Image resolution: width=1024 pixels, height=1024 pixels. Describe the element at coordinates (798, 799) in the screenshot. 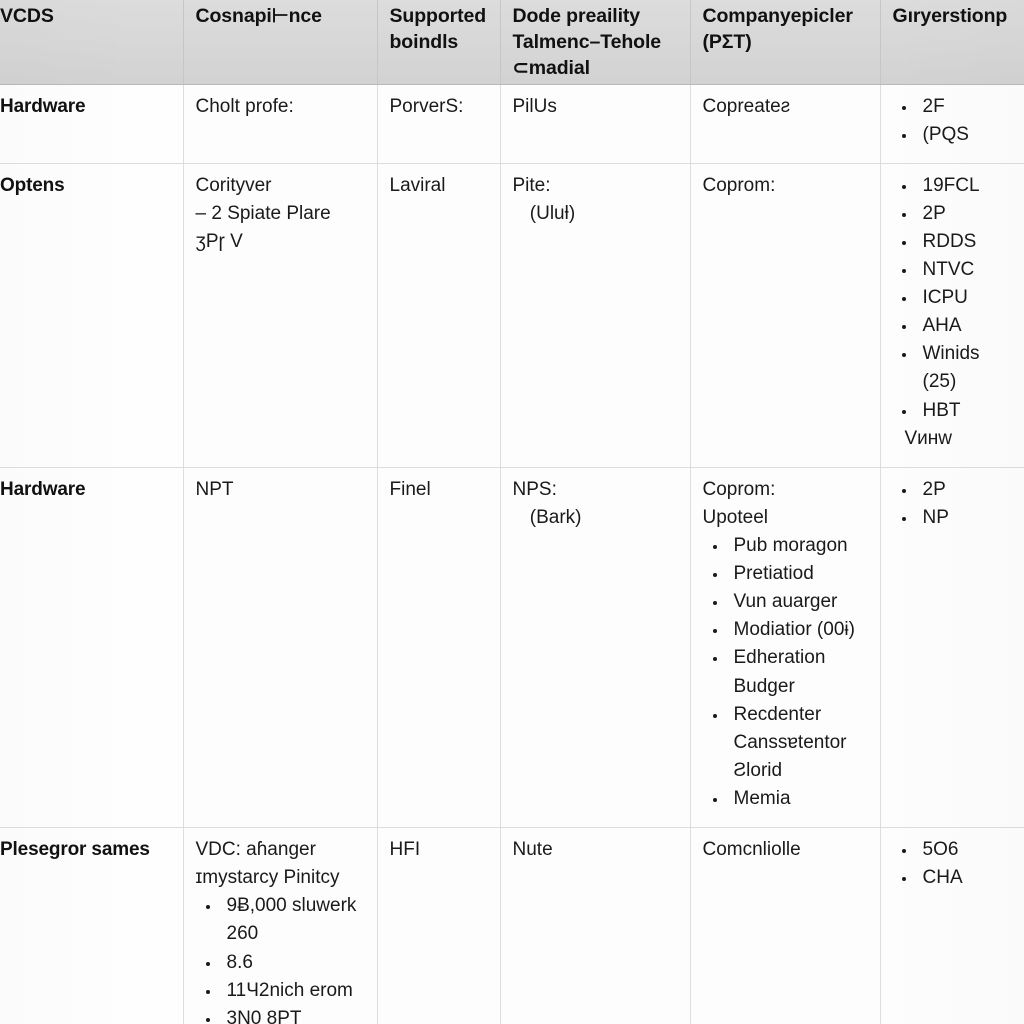

I see `cell-bullet-item: Memia` at that location.